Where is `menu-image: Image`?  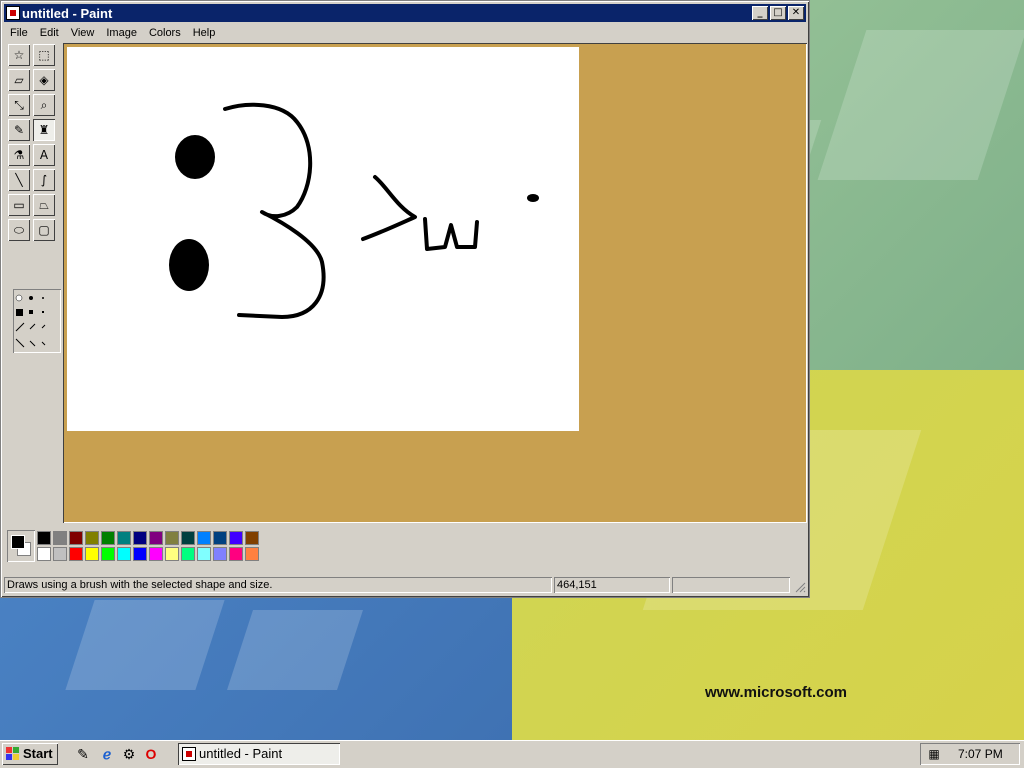 menu-image: Image is located at coordinates (121, 33).